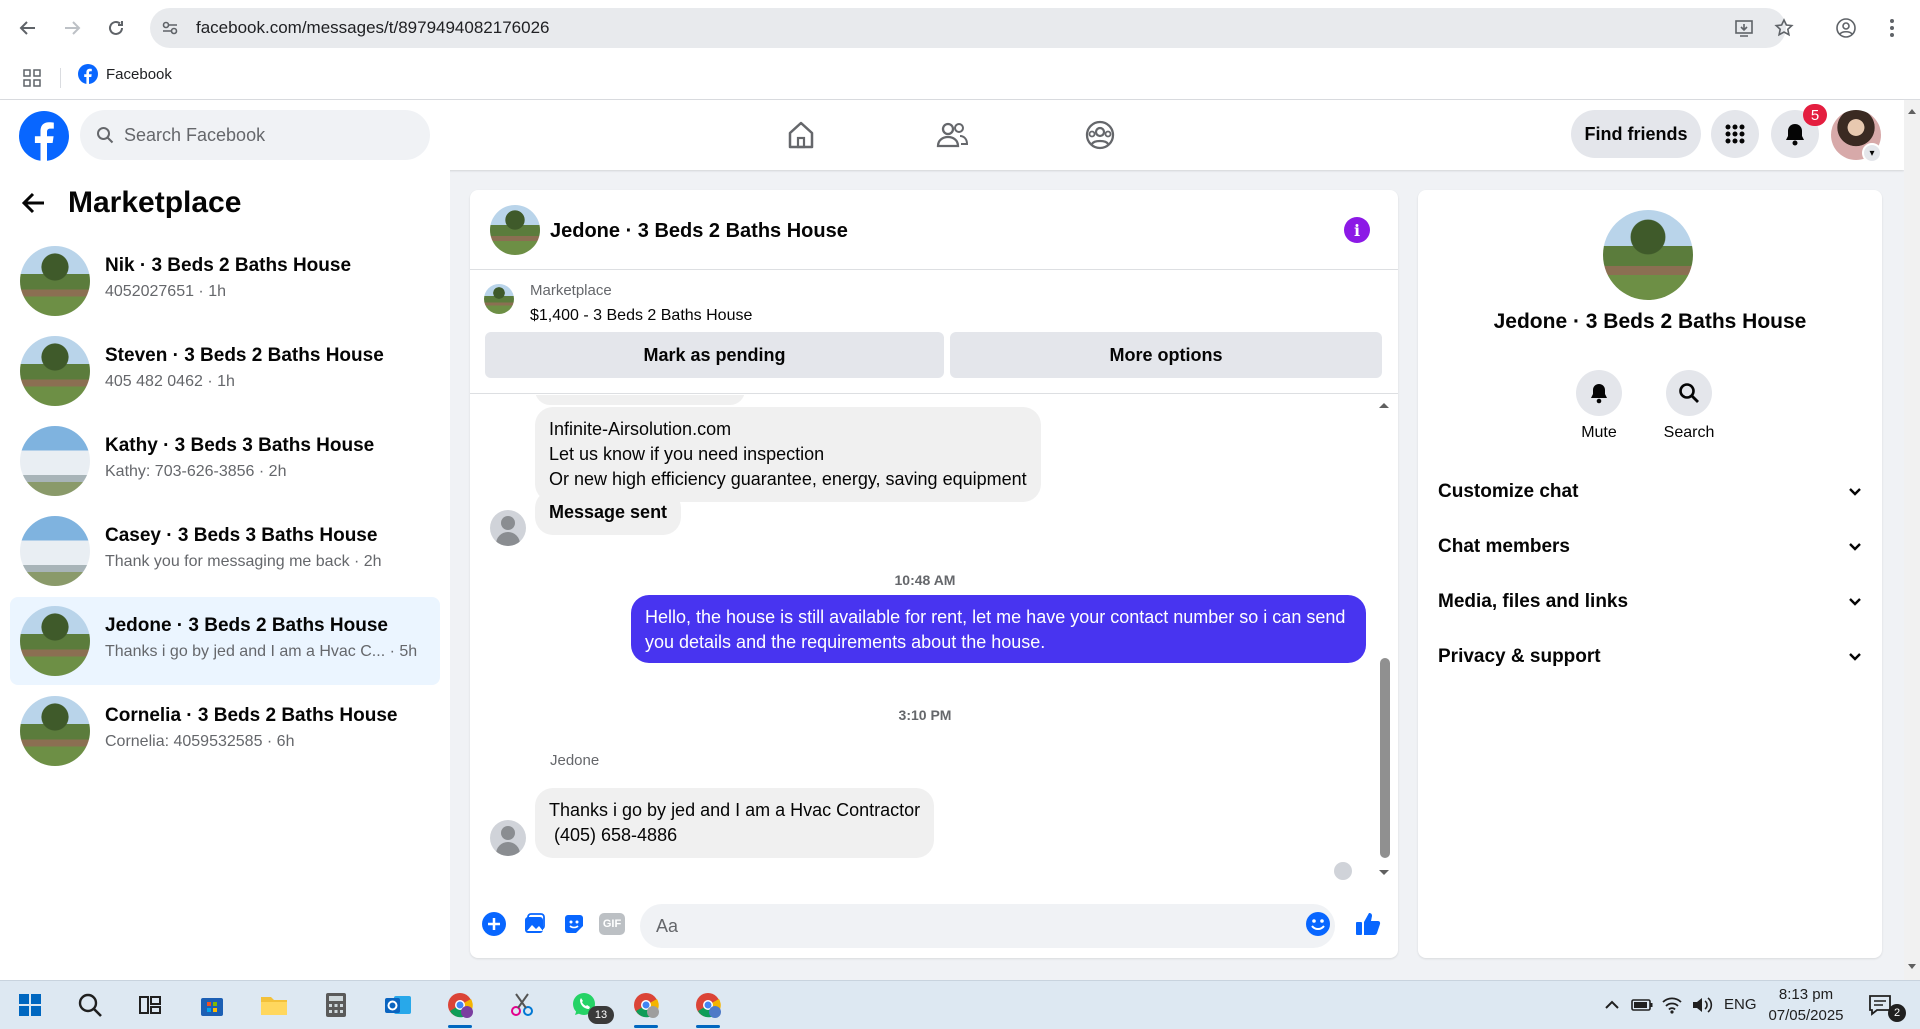 This screenshot has height=1029, width=1920. What do you see at coordinates (88, 74) in the screenshot?
I see `facebook-favicon-icon` at bounding box center [88, 74].